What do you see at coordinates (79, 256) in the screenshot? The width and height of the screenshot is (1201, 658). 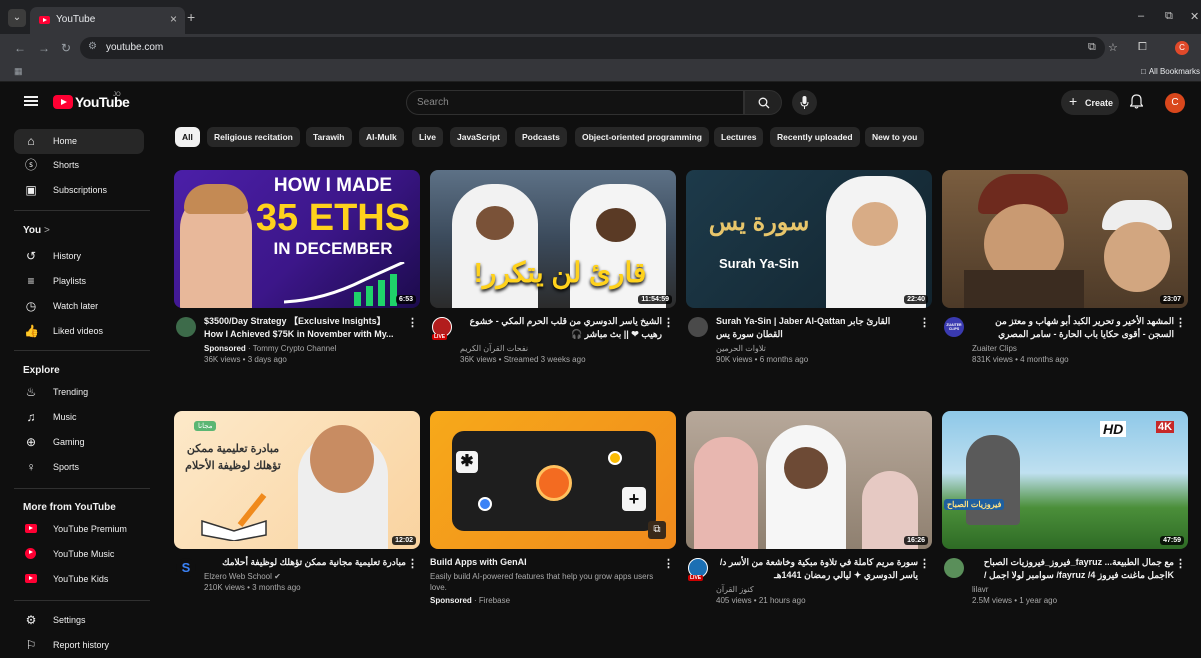 I see `sidebar-item-history: ↺ History` at bounding box center [79, 256].